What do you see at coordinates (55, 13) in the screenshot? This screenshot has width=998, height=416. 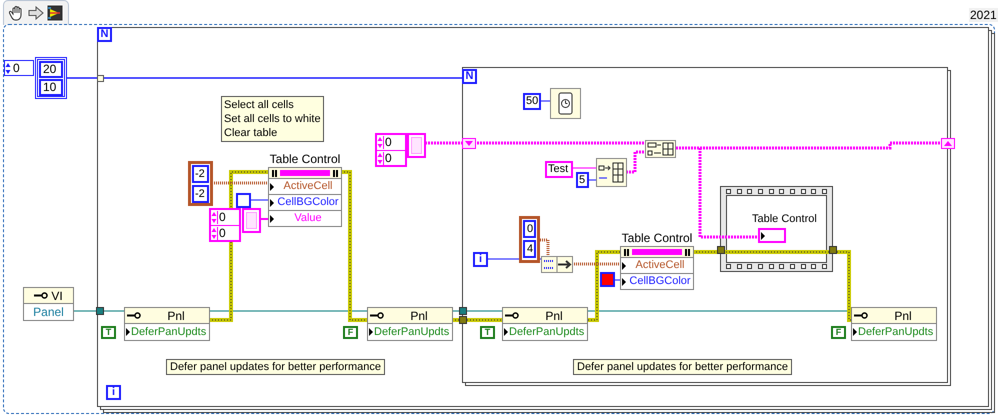 I see `run-icon` at bounding box center [55, 13].